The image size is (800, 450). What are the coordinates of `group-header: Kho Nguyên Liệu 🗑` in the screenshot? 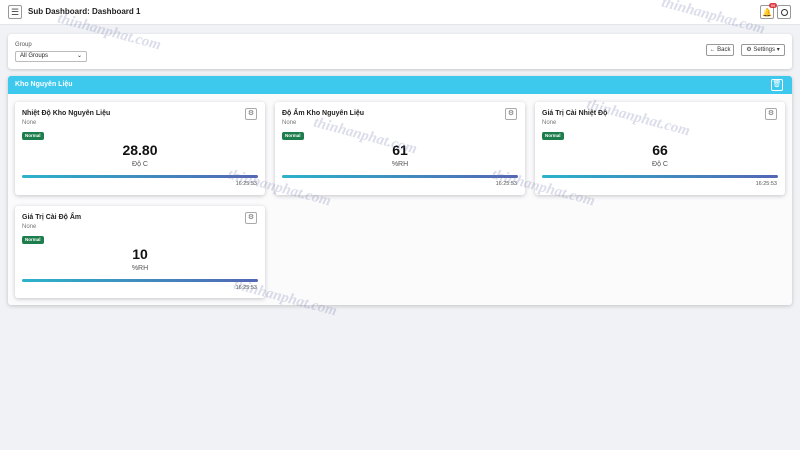 It's located at (400, 85).